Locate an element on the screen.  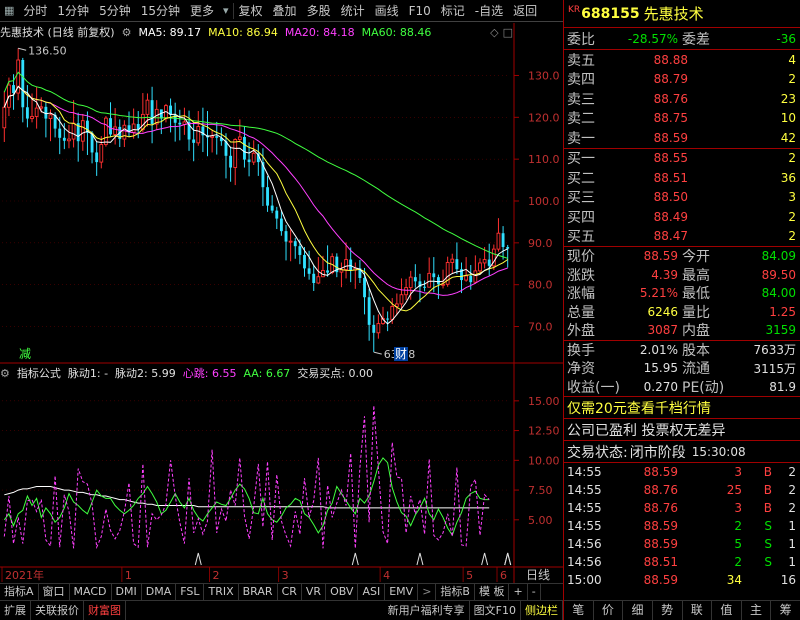
tab-brar: BRAR is located at coordinates (258, 592).